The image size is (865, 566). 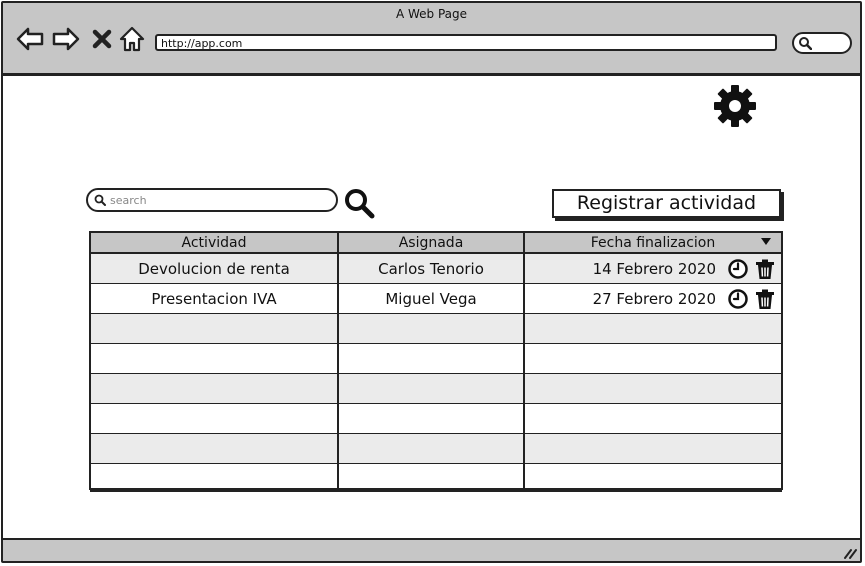 I want to click on column-header-fecha: Fecha finalizacion, so click(x=653, y=242).